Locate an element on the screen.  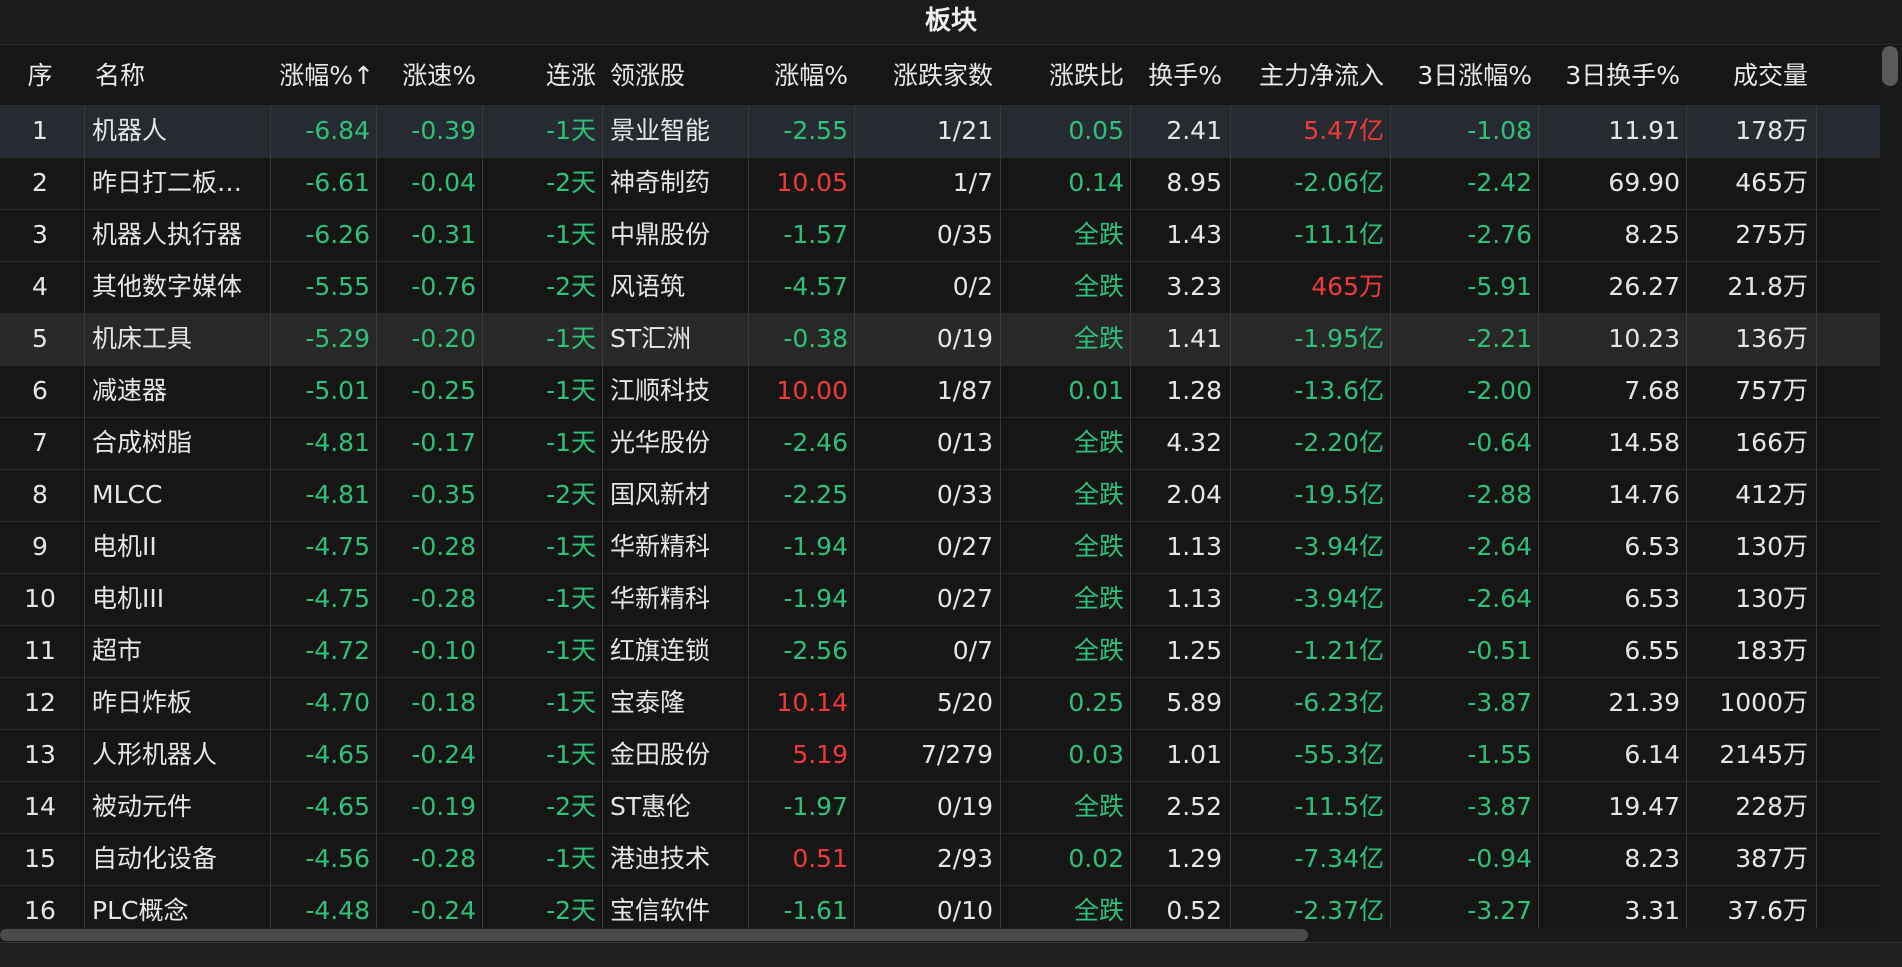
cell-inflow: -1.21亿 is located at coordinates (1339, 650).